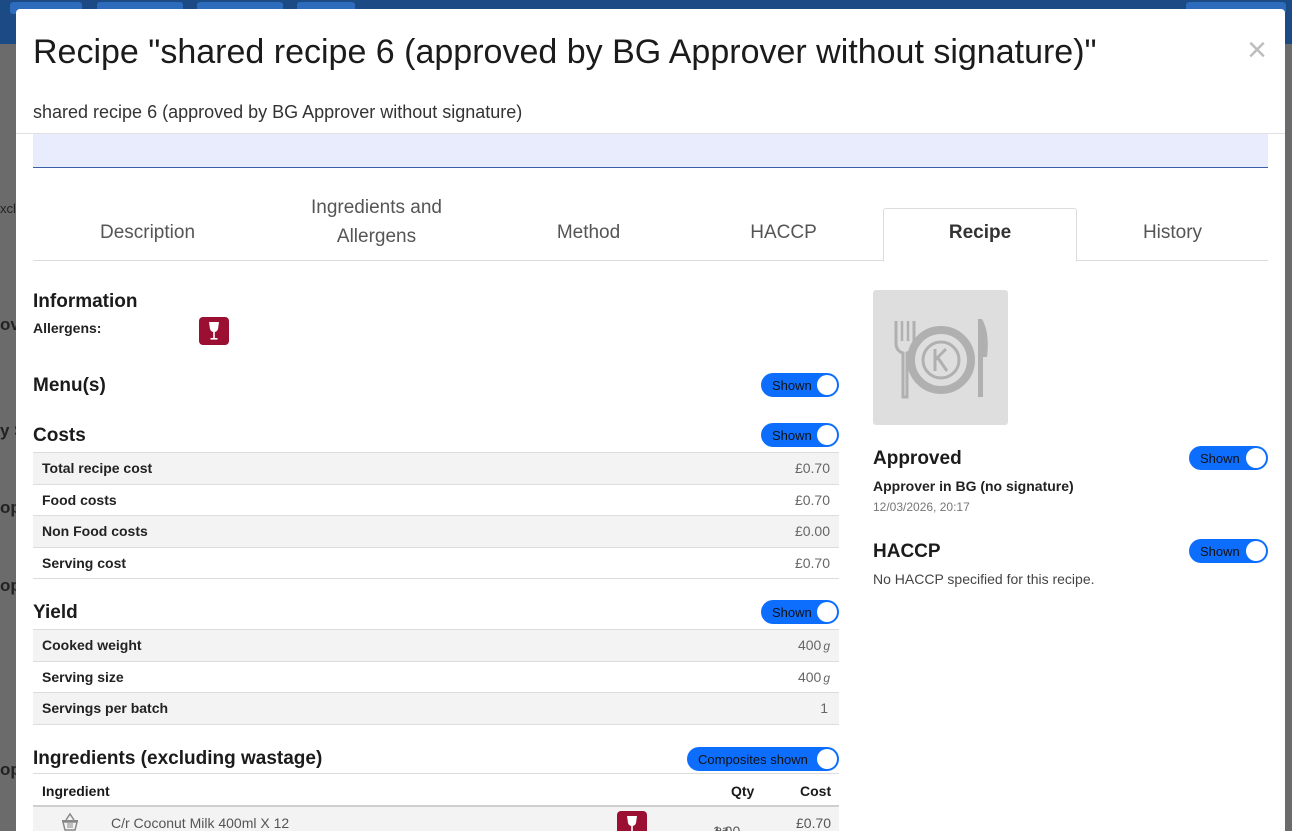 Image resolution: width=1292 pixels, height=831 pixels. I want to click on row-label: Cooked weight, so click(92, 645).